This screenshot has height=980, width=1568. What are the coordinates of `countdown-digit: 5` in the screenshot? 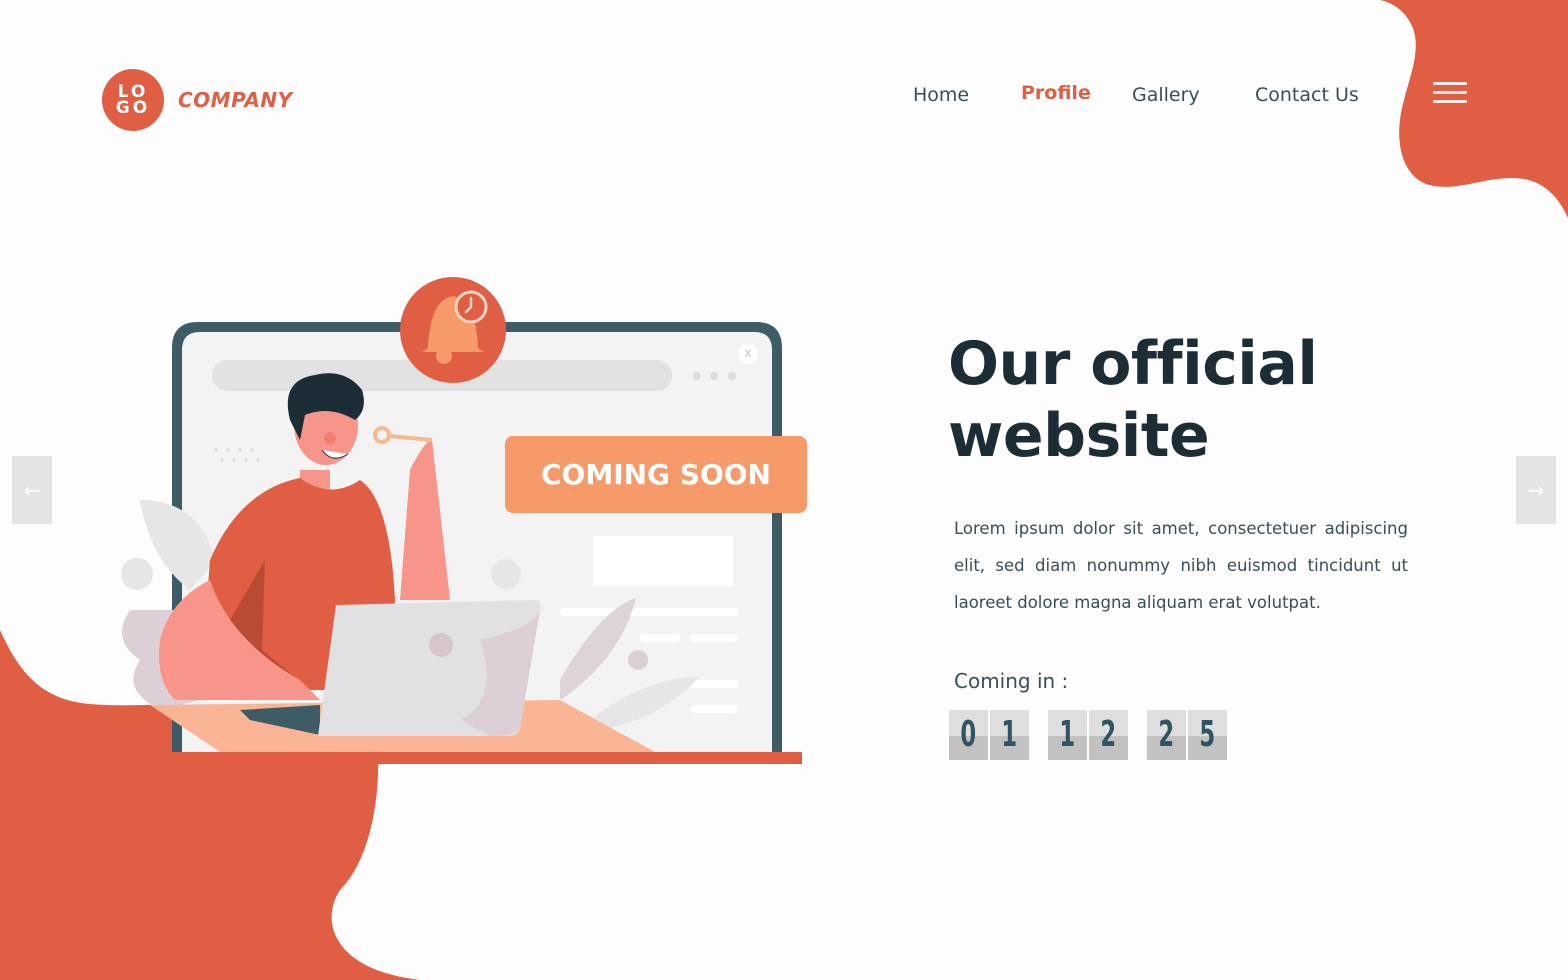 It's located at (1207, 735).